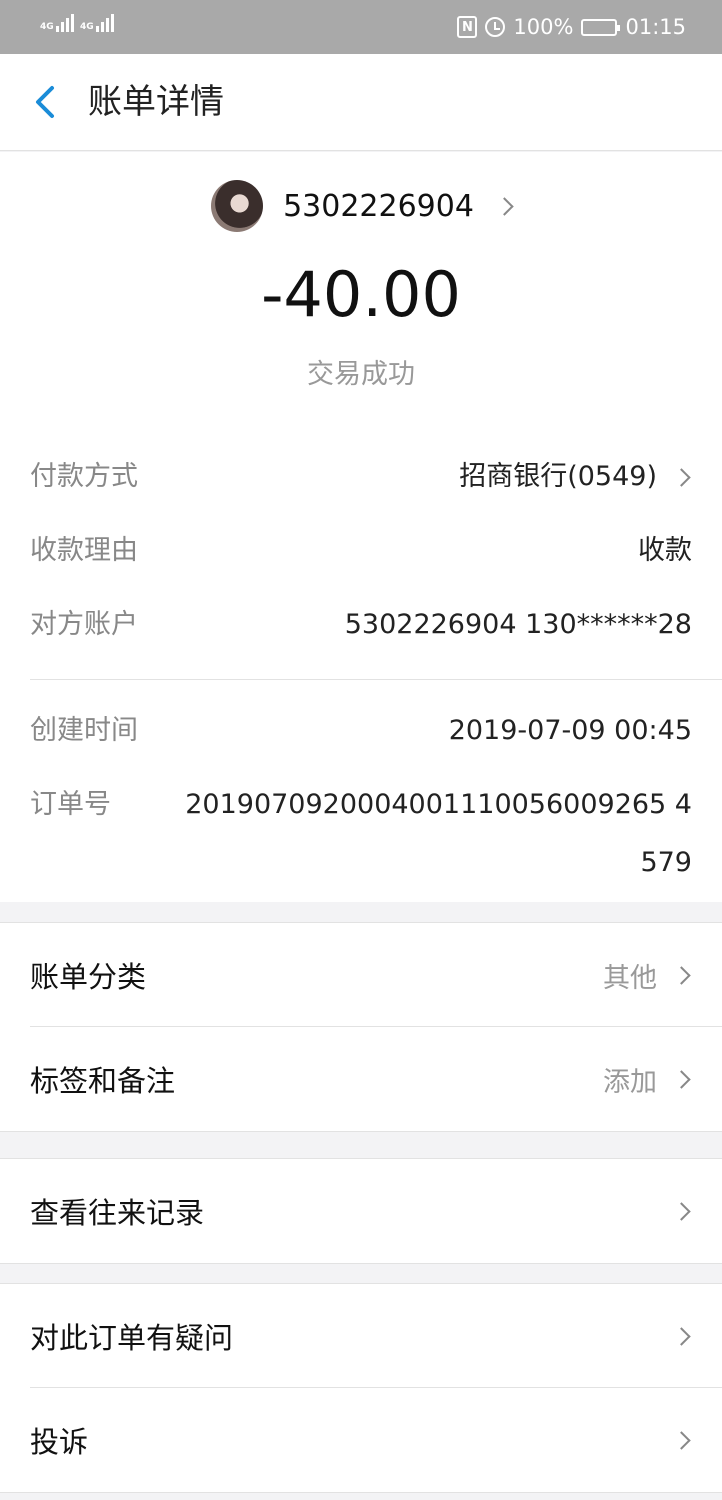 The width and height of the screenshot is (722, 1500). I want to click on complaint-item: 投诉, so click(361, 1440).